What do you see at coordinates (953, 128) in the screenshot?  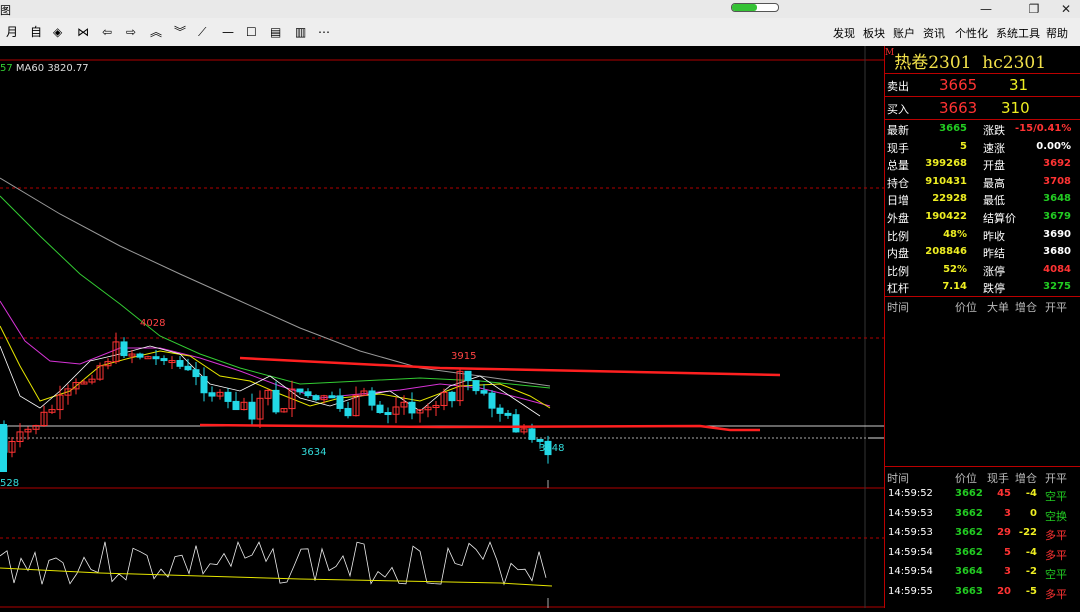 I see `stat-value: 3665` at bounding box center [953, 128].